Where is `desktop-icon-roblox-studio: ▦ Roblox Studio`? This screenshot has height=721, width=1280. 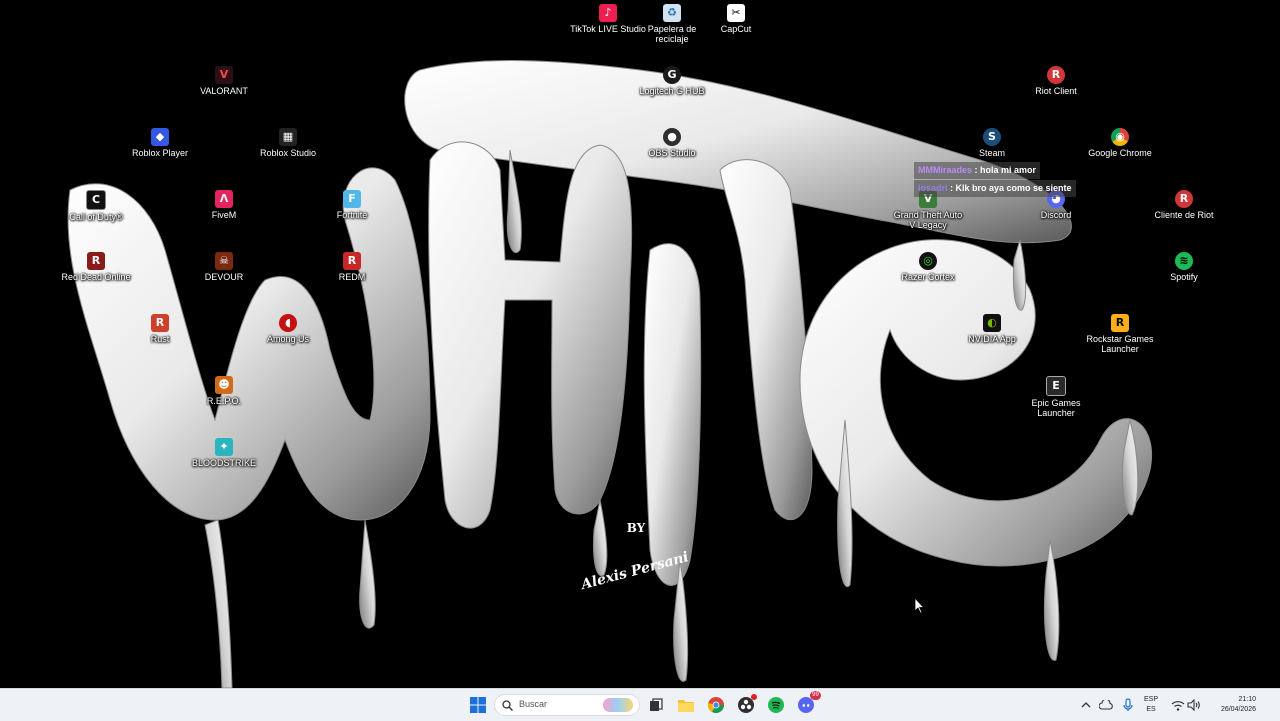
desktop-icon-roblox-studio: ▦ Roblox Studio is located at coordinates (288, 143).